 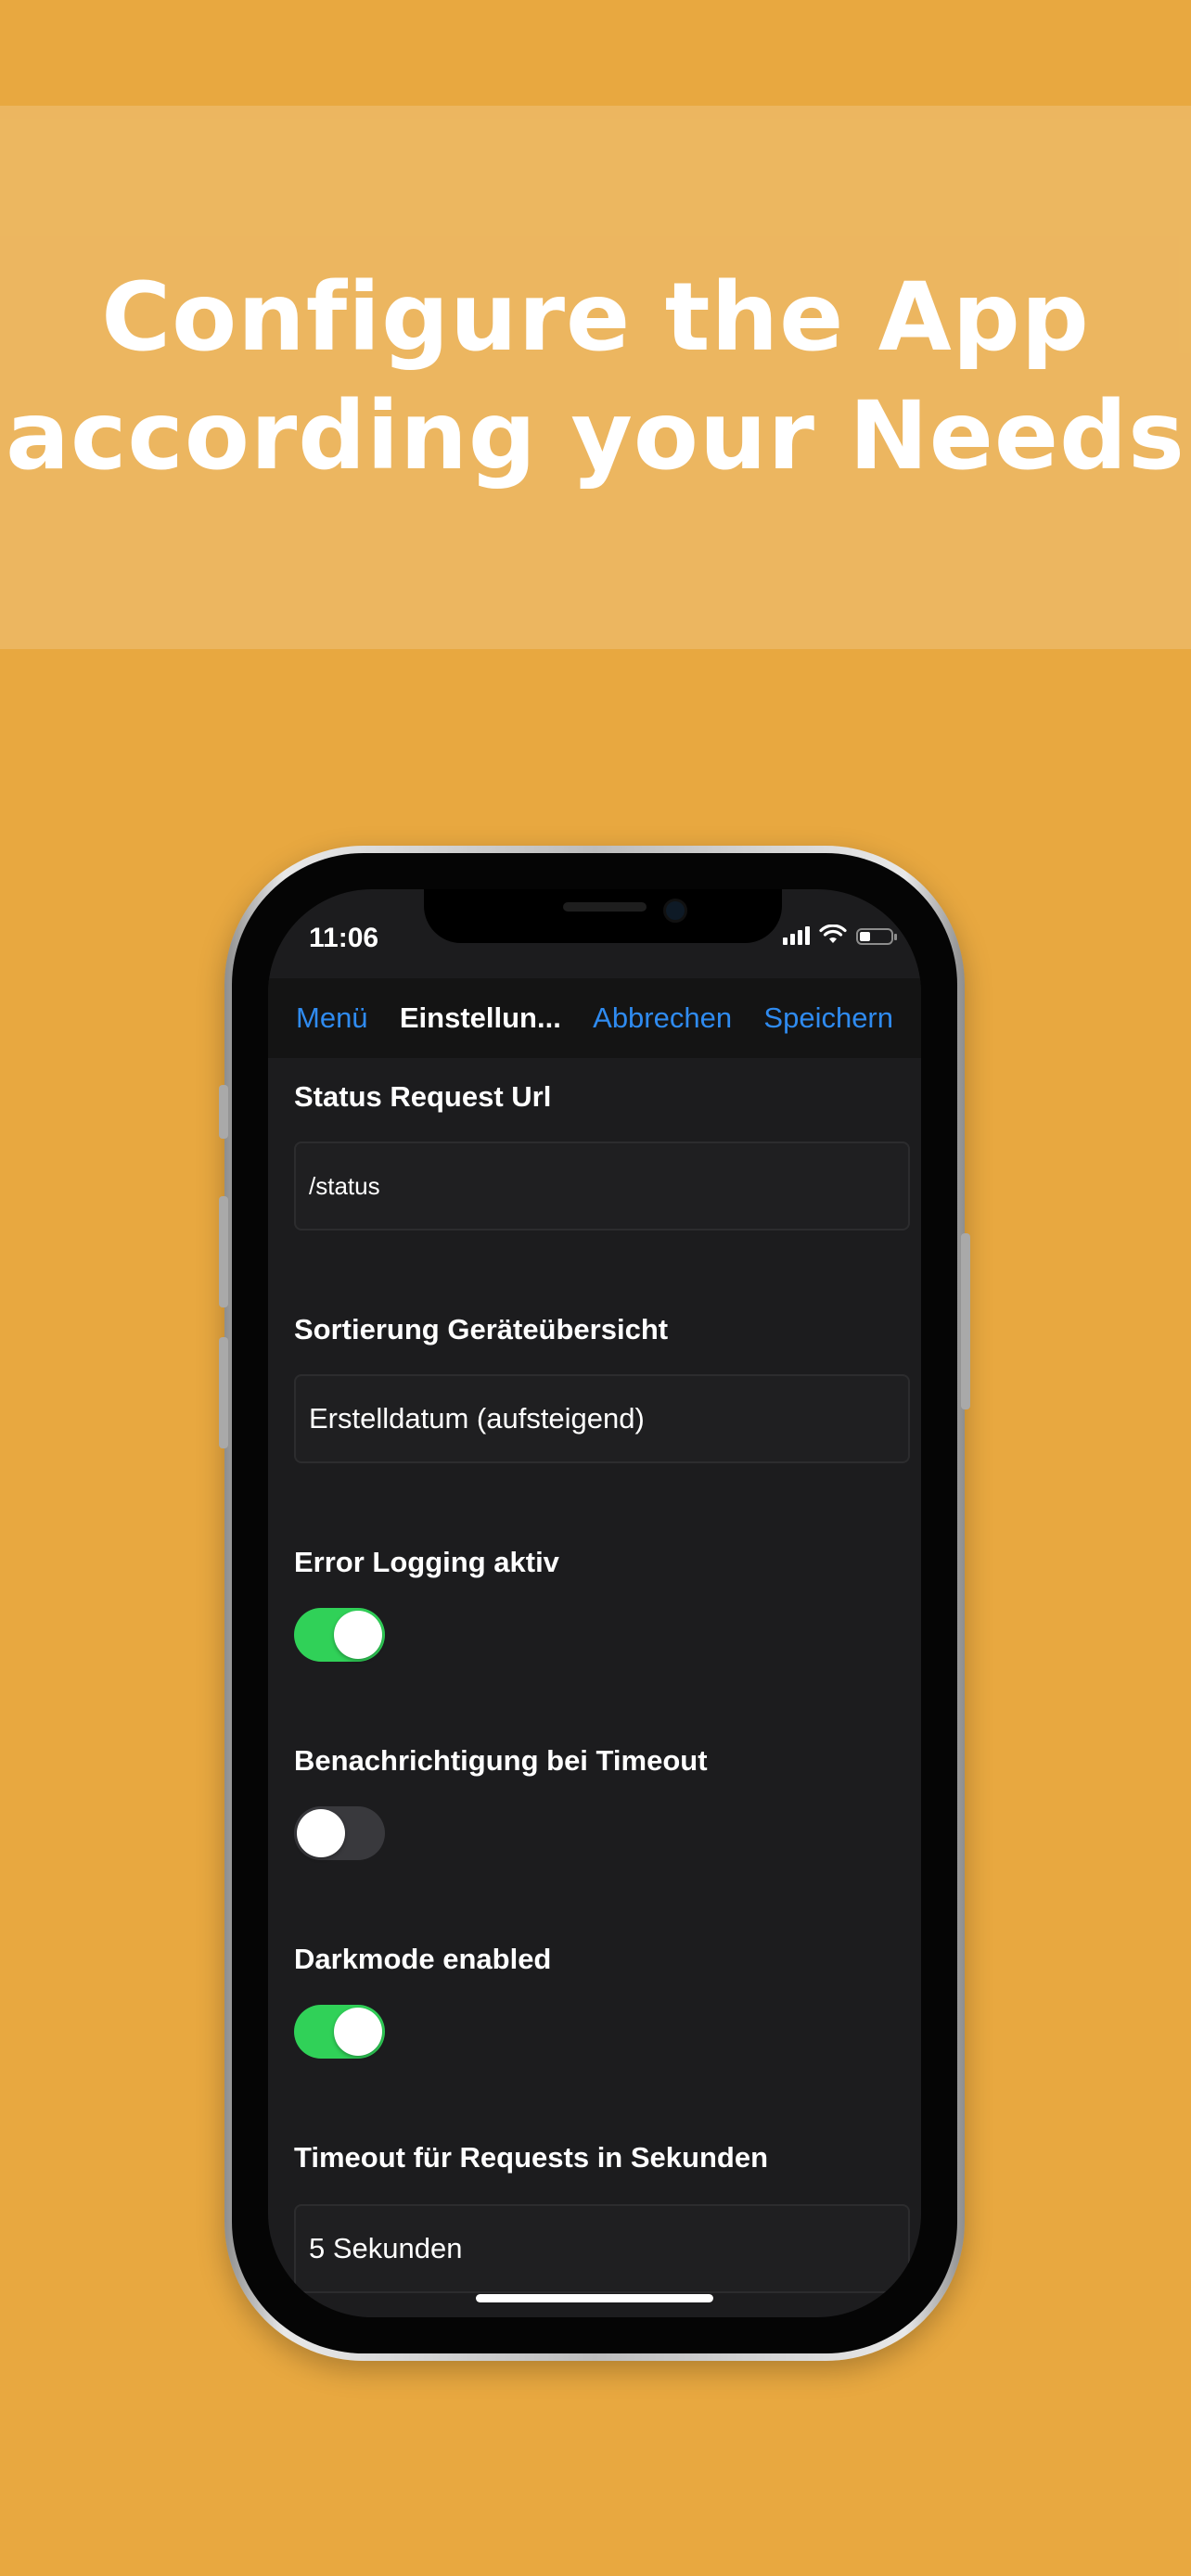 What do you see at coordinates (423, 1959) in the screenshot?
I see `darkmode-label: Darkmode enabled` at bounding box center [423, 1959].